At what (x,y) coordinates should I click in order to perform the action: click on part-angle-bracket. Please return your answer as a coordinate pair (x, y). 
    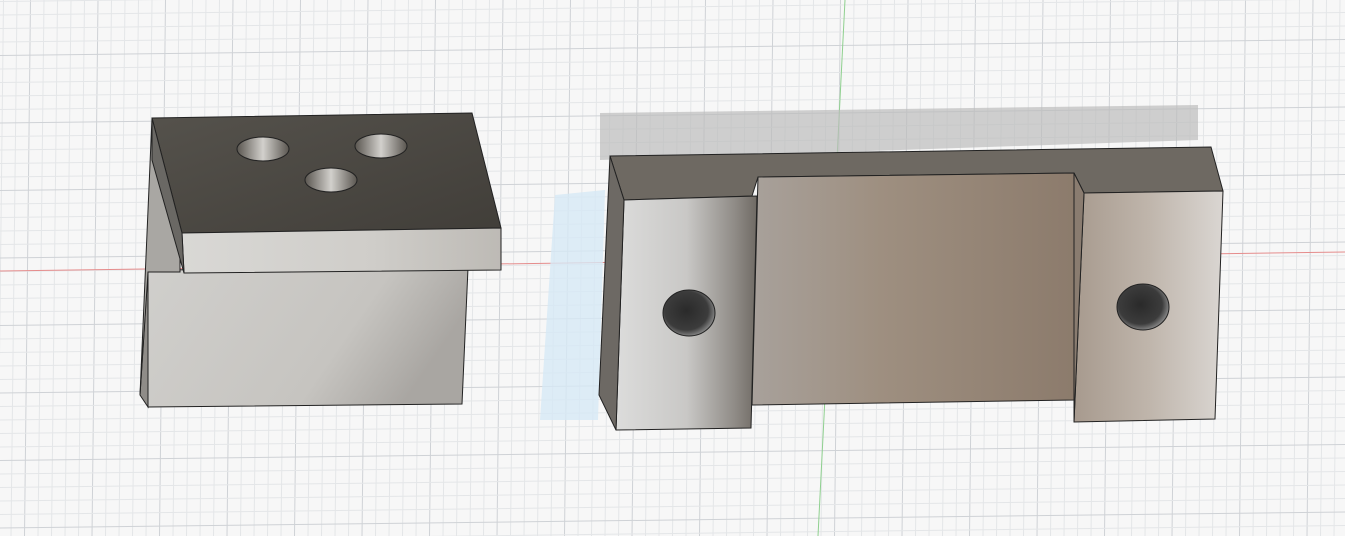
    Looking at the image, I should click on (320, 260).